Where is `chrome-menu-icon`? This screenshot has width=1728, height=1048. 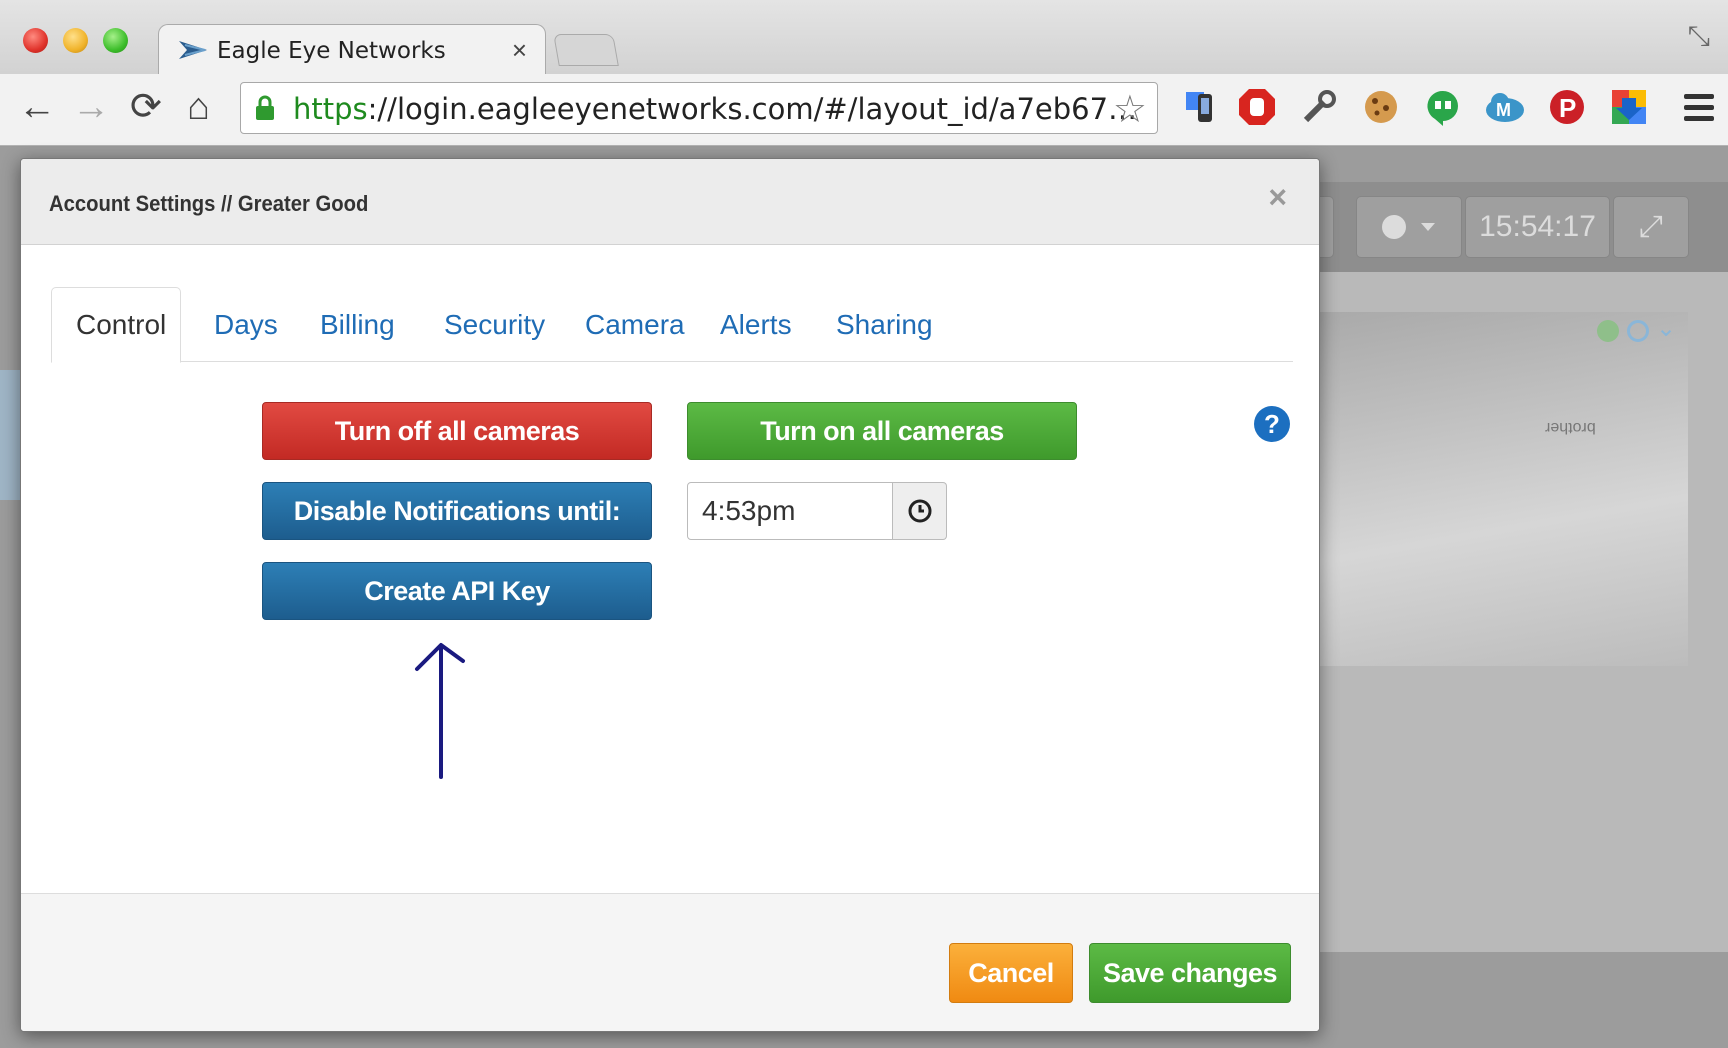 chrome-menu-icon is located at coordinates (1699, 108).